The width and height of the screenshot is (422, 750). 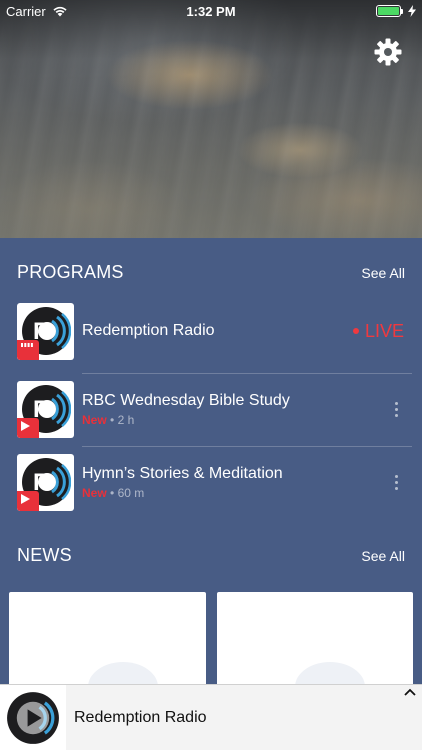 I want to click on live-badge-icon, so click(x=28, y=349).